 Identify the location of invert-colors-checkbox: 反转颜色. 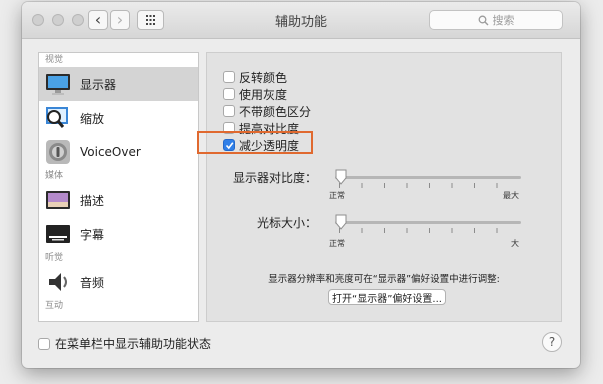
(255, 77).